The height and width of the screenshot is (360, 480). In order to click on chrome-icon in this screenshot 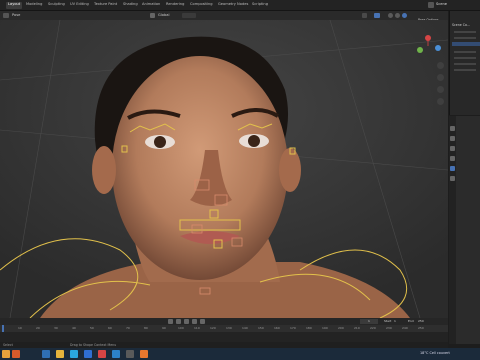, I will do `click(102, 354)`.